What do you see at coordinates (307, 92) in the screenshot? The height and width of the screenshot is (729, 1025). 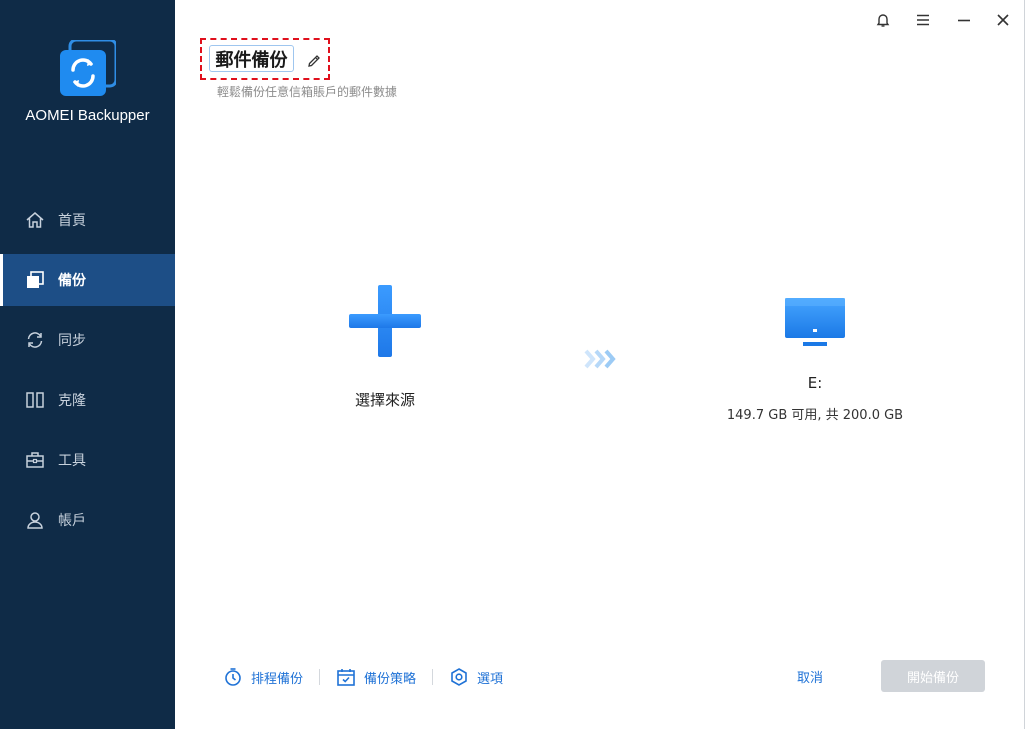 I see `task-subtitle: 輕鬆備份任意信箱賬戶的郵件數據` at bounding box center [307, 92].